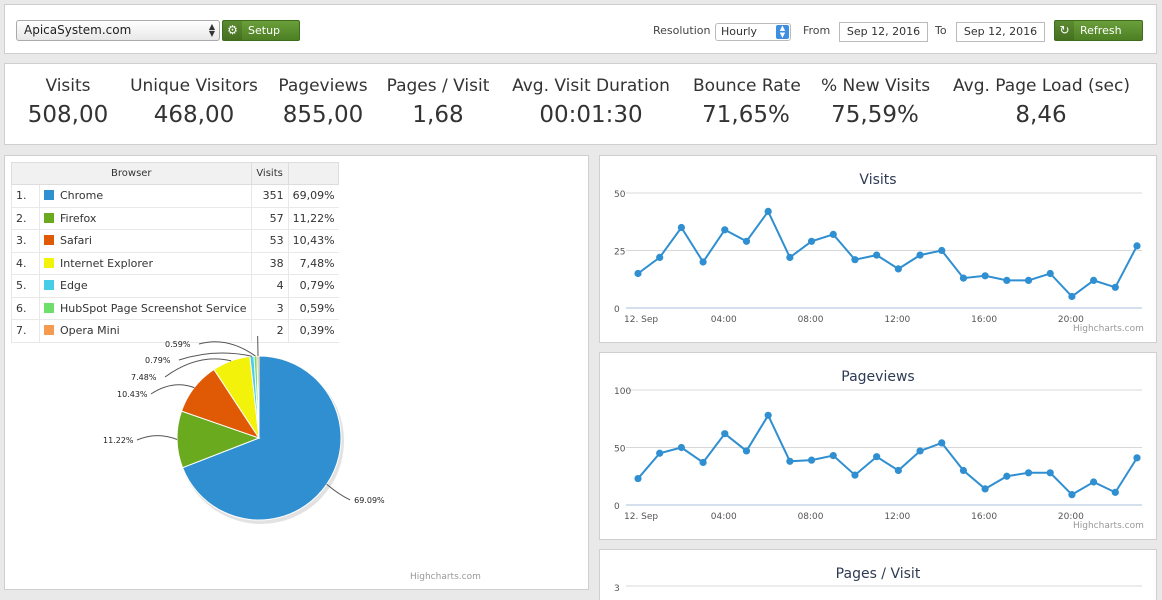 Image resolution: width=1162 pixels, height=600 pixels. Describe the element at coordinates (145, 286) in the screenshot. I see `row-browser-name: Edge` at that location.